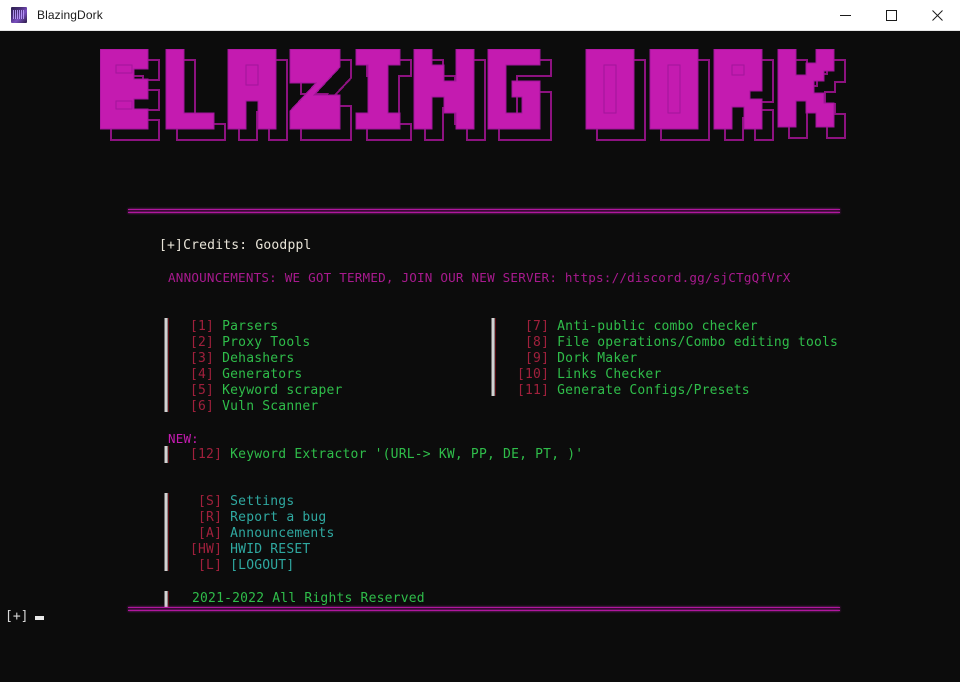  What do you see at coordinates (653, 326) in the screenshot?
I see `menu-label: Anti-public combo checker` at bounding box center [653, 326].